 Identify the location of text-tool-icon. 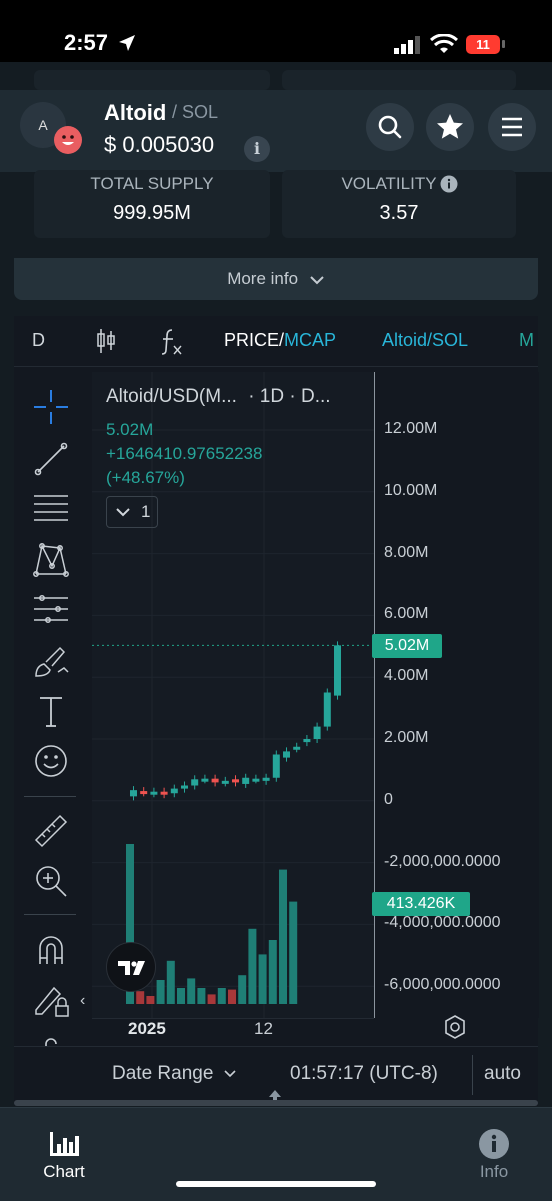
(51, 711).